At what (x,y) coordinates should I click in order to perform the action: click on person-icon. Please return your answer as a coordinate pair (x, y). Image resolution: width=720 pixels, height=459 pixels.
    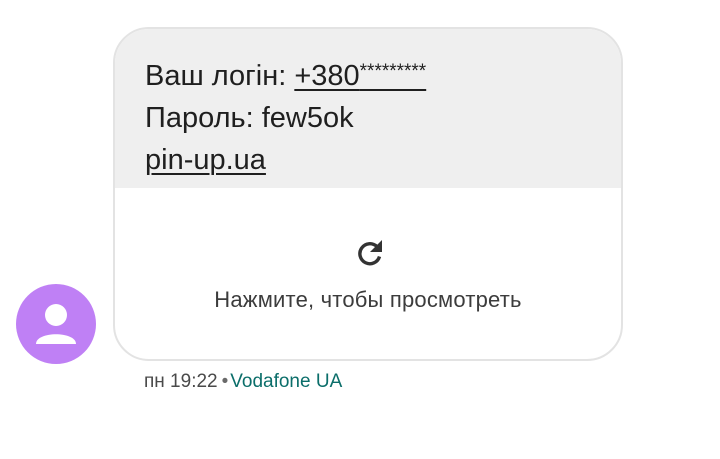
    Looking at the image, I should click on (56, 324).